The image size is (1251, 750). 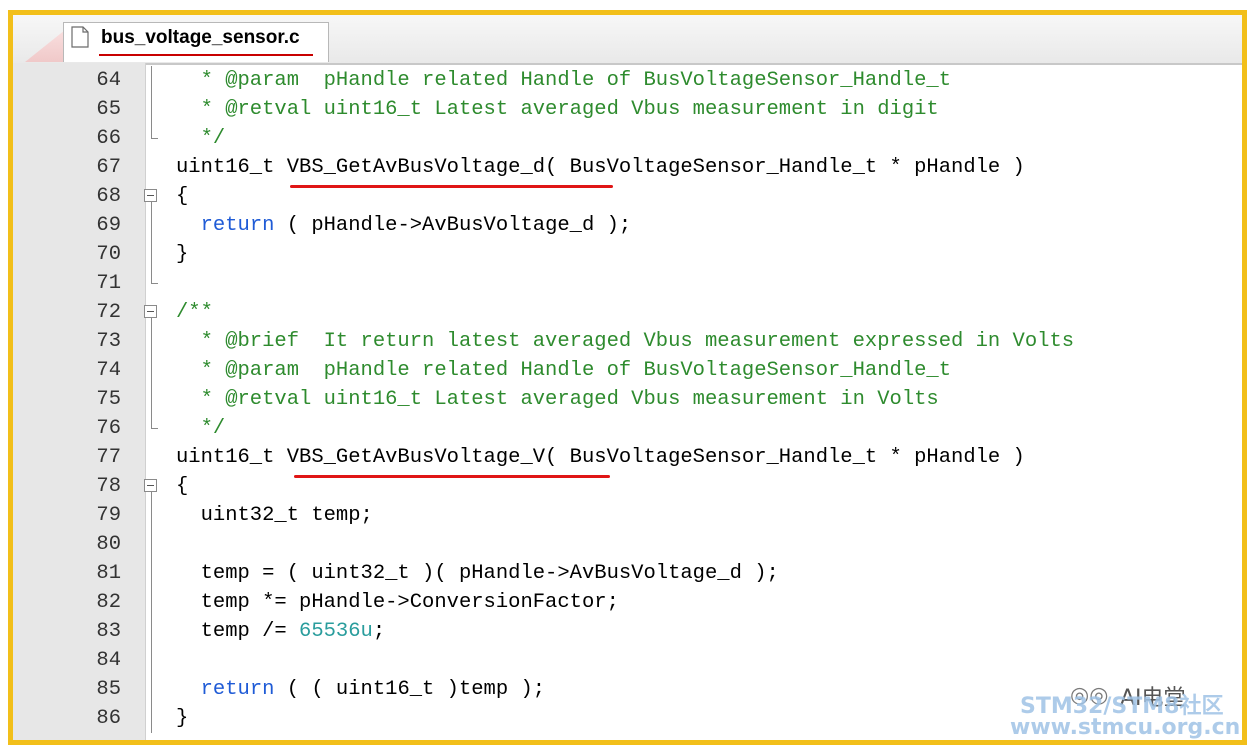 What do you see at coordinates (1130, 705) in the screenshot?
I see `watermark: ◎◎ AI电堂 STM32/STM8社区 www.stmcu.org.cn` at bounding box center [1130, 705].